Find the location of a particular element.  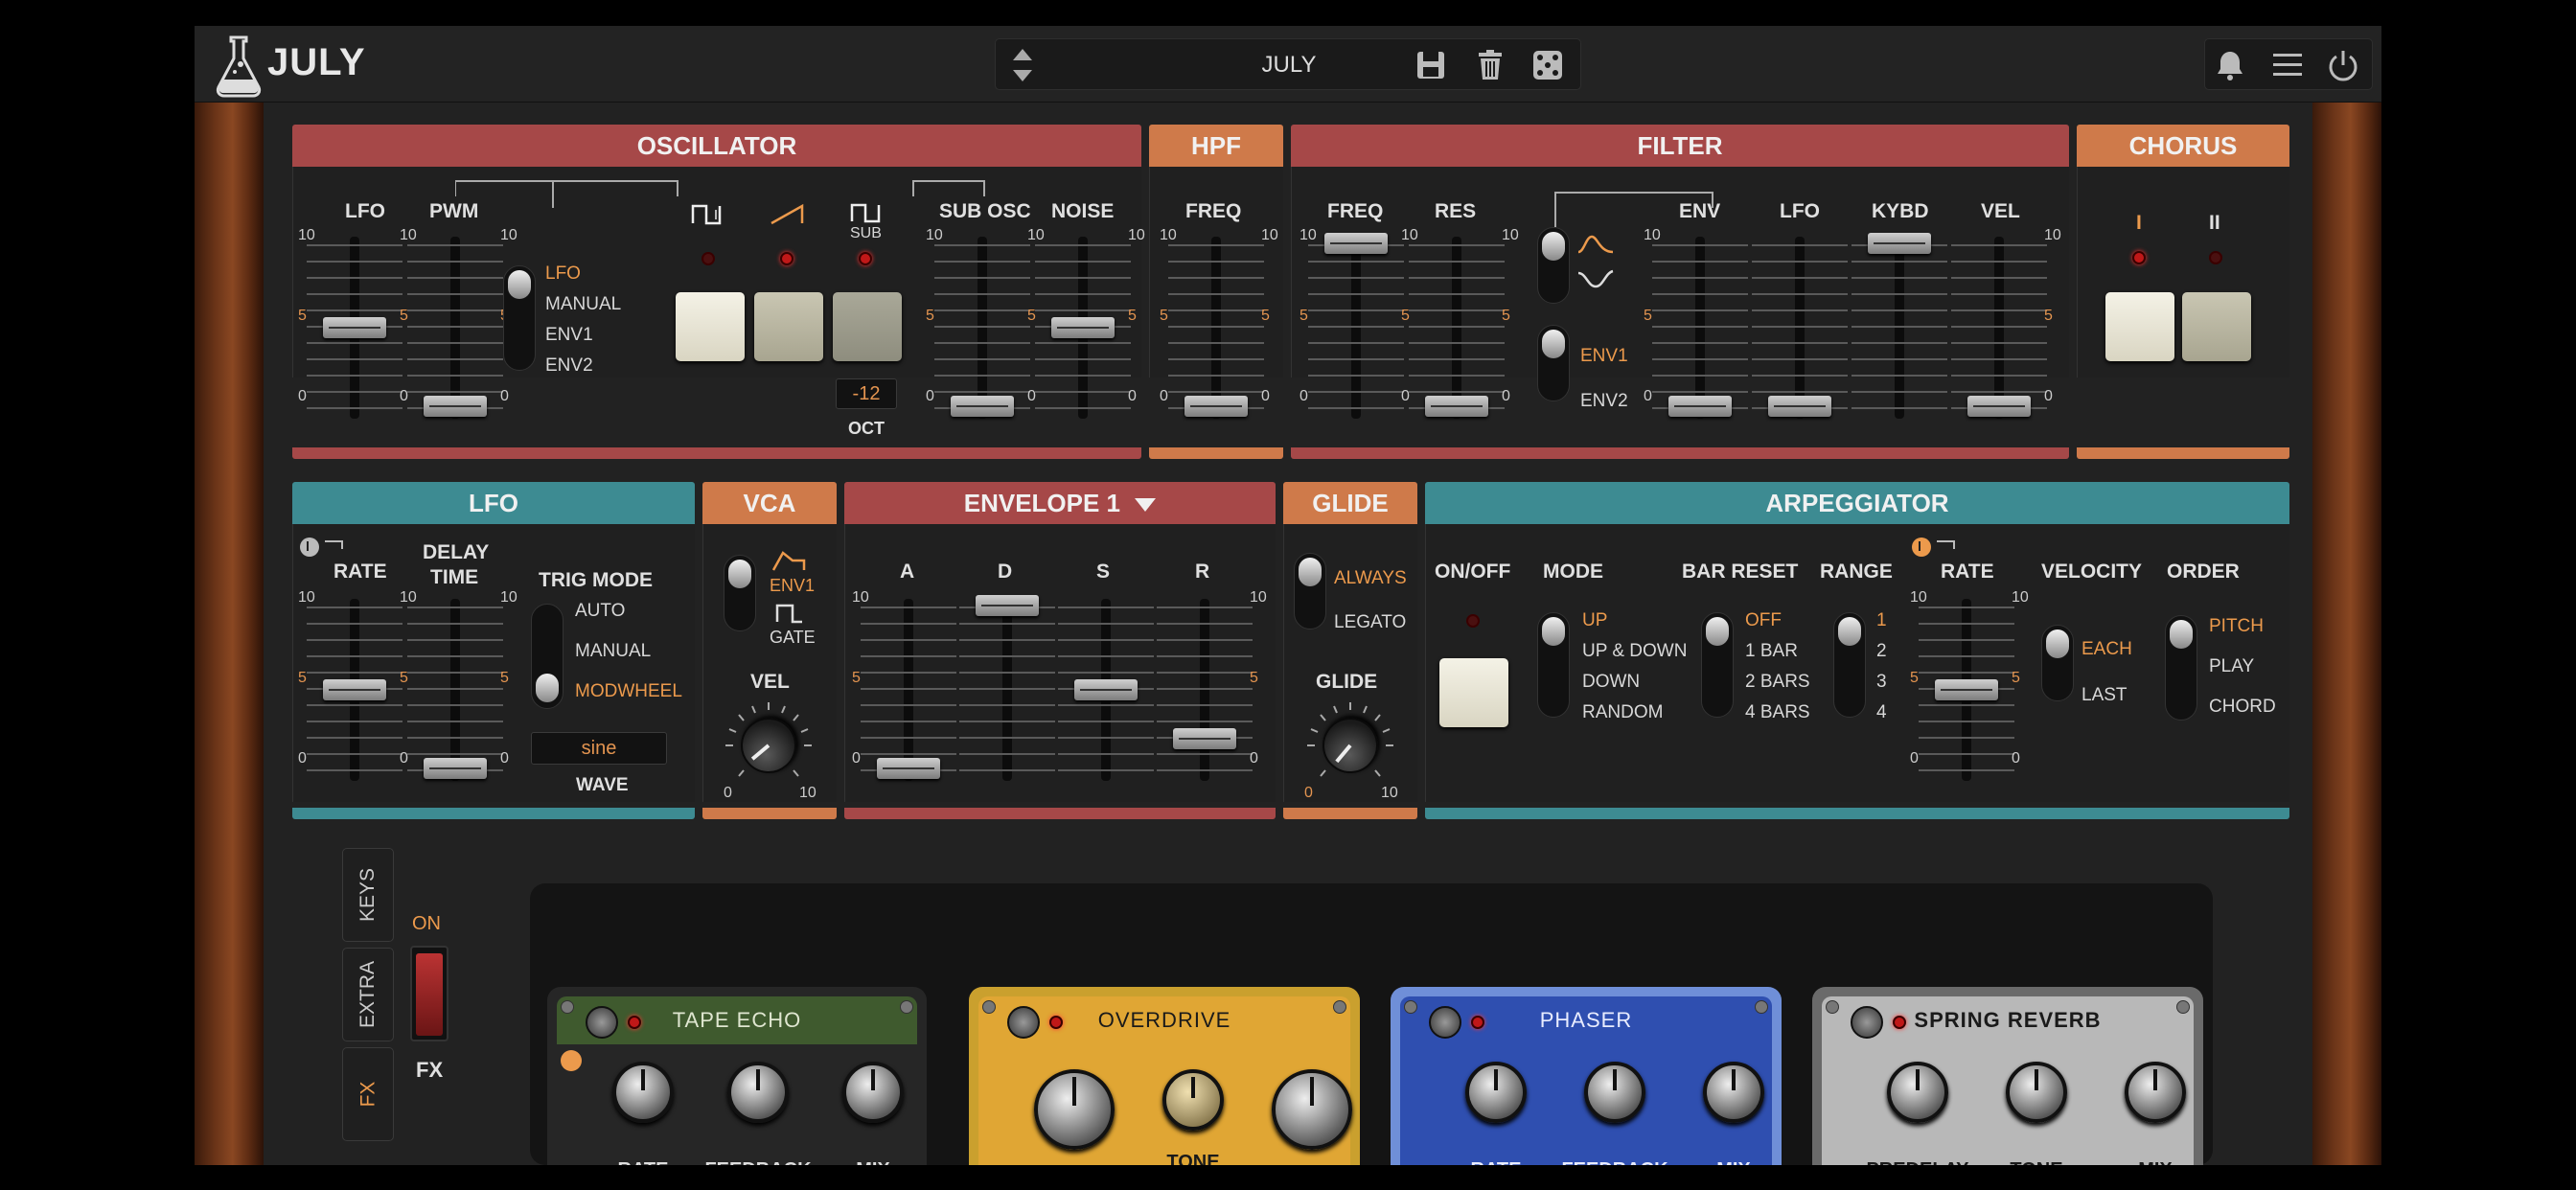

glide-always-option: ALWAYS is located at coordinates (1370, 578).